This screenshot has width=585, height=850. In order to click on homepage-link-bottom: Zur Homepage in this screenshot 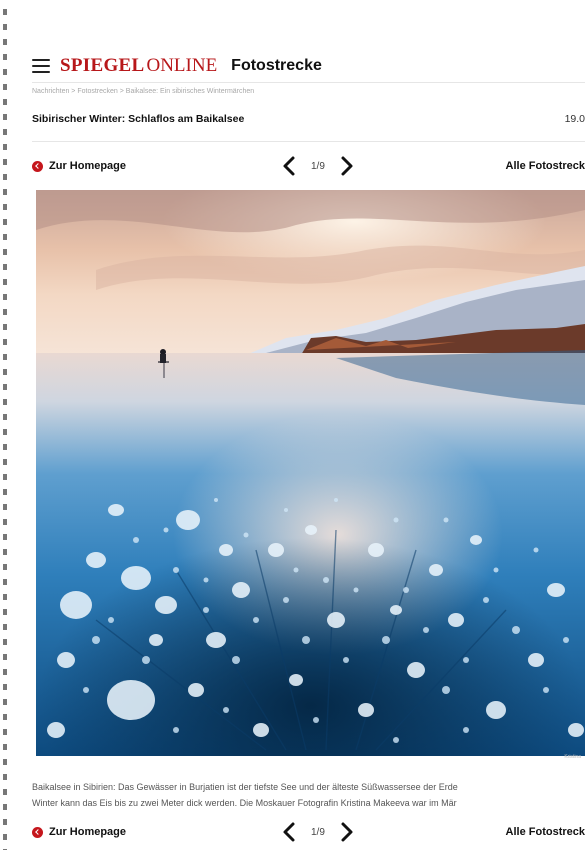, I will do `click(79, 832)`.